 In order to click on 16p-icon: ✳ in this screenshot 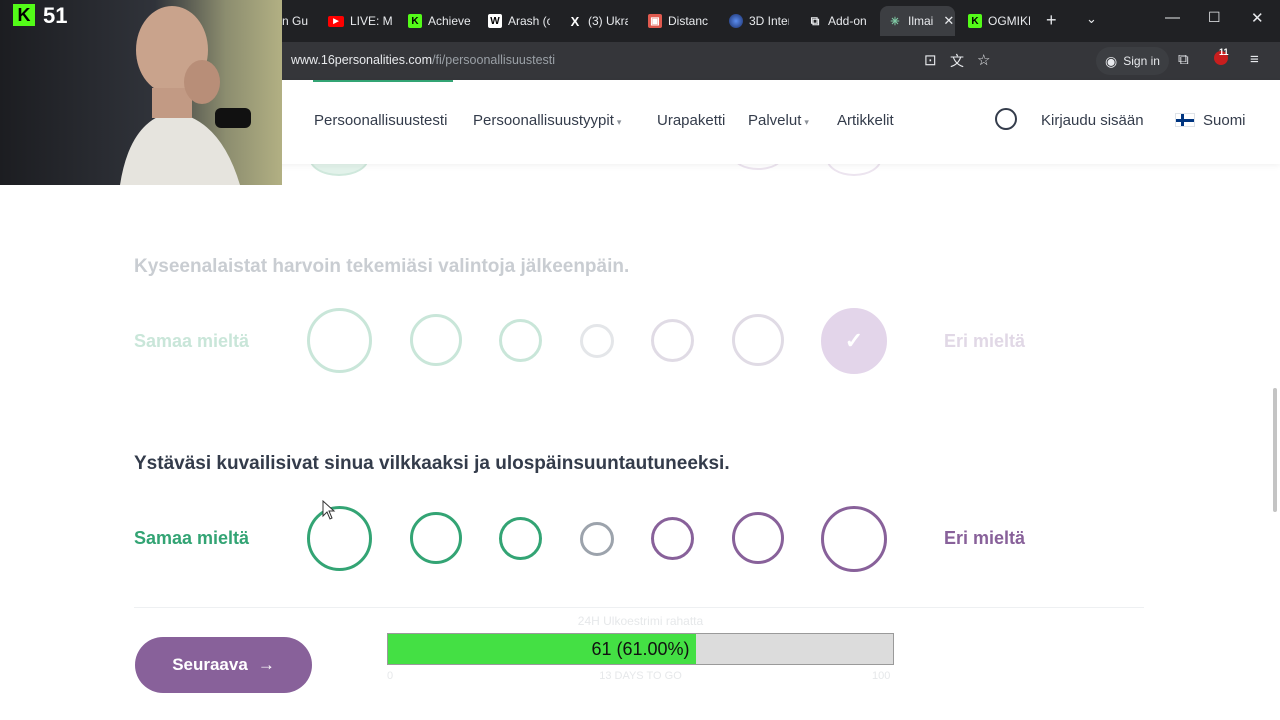, I will do `click(895, 21)`.